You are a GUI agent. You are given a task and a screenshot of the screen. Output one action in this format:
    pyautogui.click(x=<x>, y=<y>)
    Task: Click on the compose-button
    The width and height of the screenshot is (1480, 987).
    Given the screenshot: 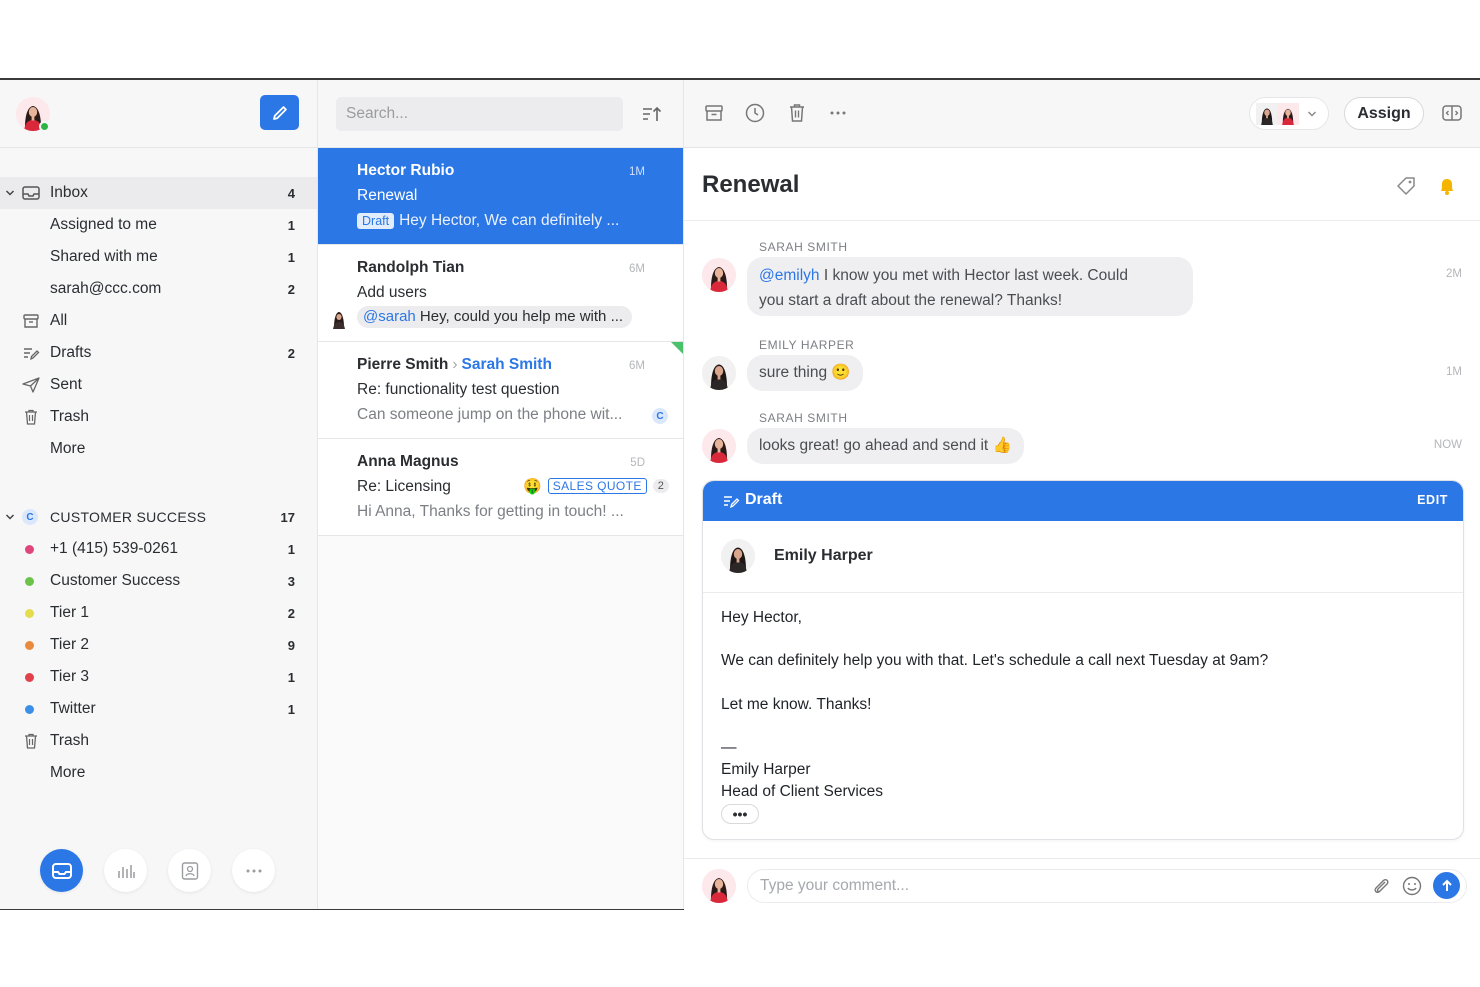 What is the action you would take?
    pyautogui.click(x=279, y=112)
    